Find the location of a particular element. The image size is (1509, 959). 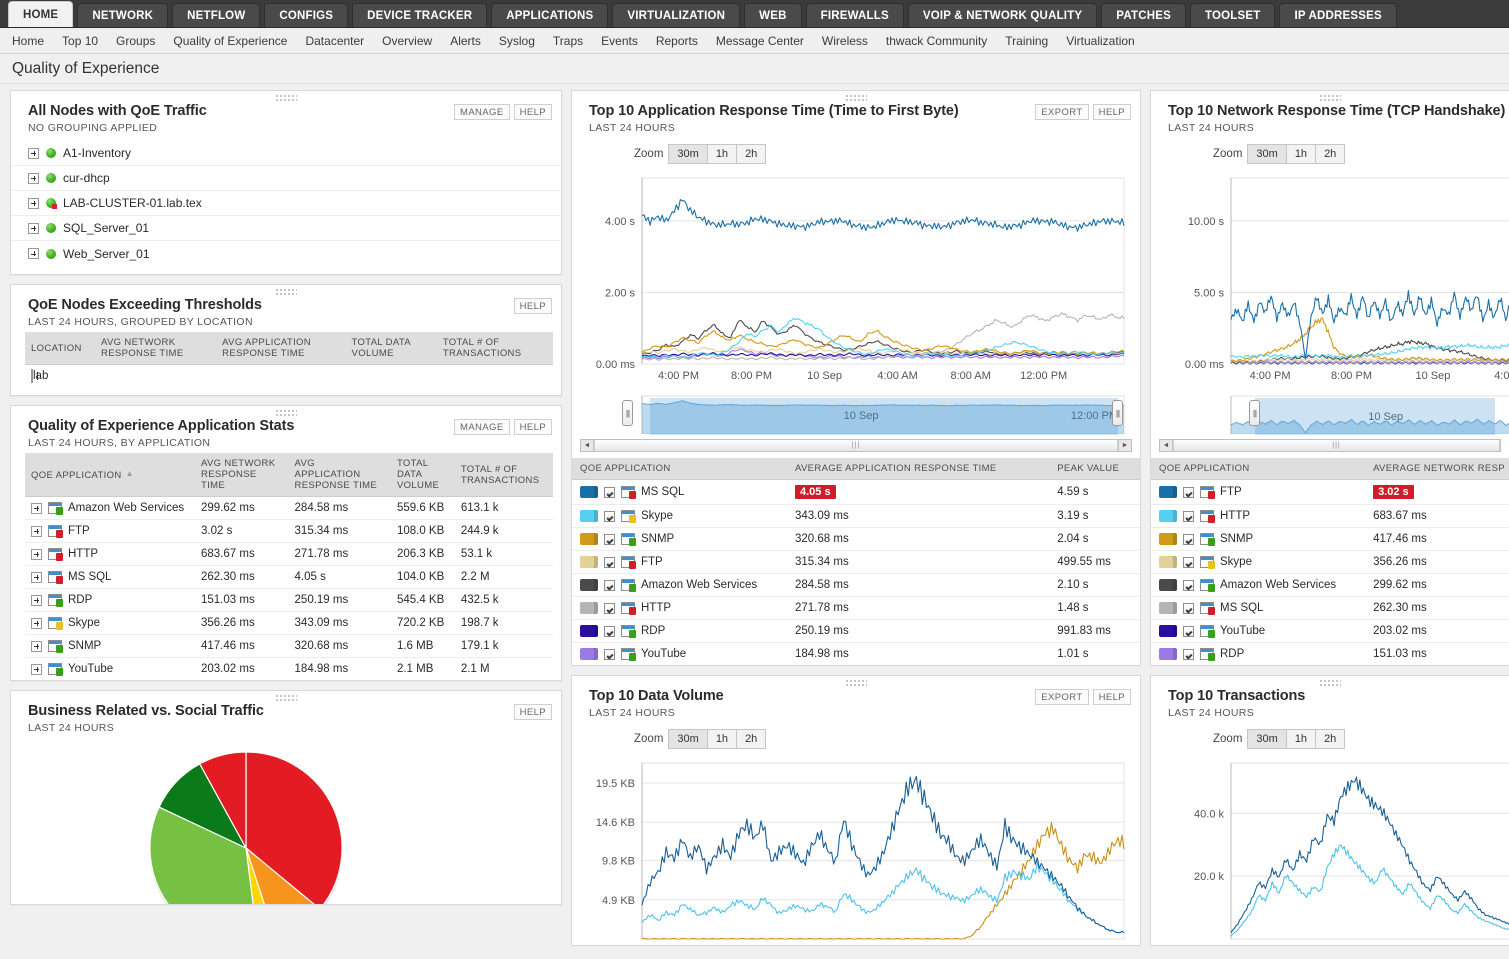

horizontal-scrollbar: ◄ ||| ► is located at coordinates (856, 445).